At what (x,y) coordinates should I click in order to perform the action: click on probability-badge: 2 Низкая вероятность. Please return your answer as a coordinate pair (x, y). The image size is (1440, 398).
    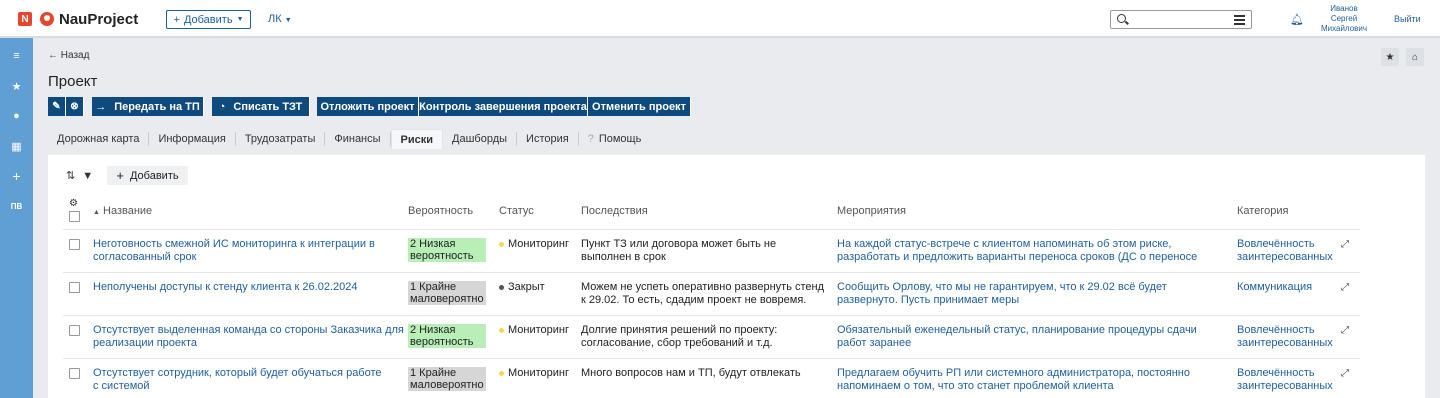
    Looking at the image, I should click on (447, 336).